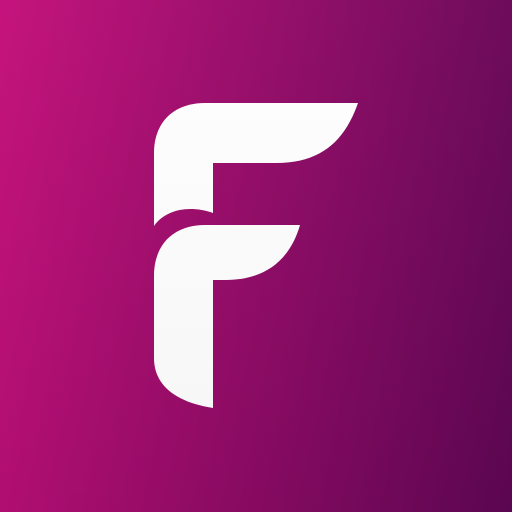 This screenshot has width=512, height=512. Describe the element at coordinates (256, 164) in the screenshot. I see `logo-upper-stroke` at that location.